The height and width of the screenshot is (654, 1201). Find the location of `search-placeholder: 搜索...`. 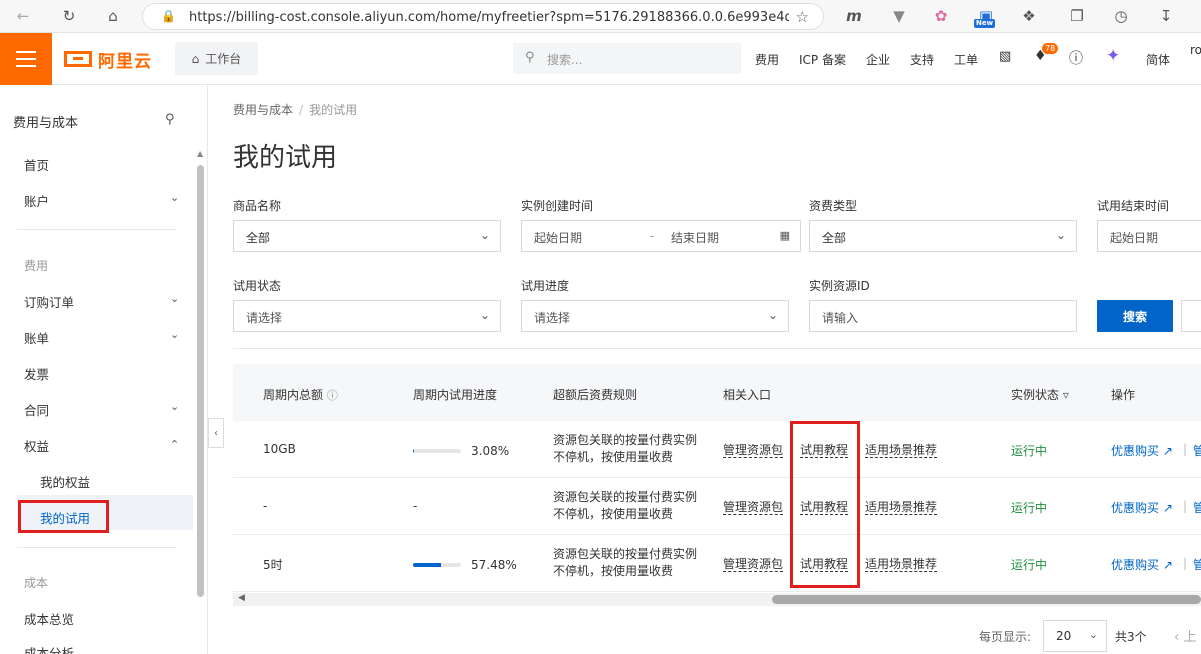

search-placeholder: 搜索... is located at coordinates (565, 60).